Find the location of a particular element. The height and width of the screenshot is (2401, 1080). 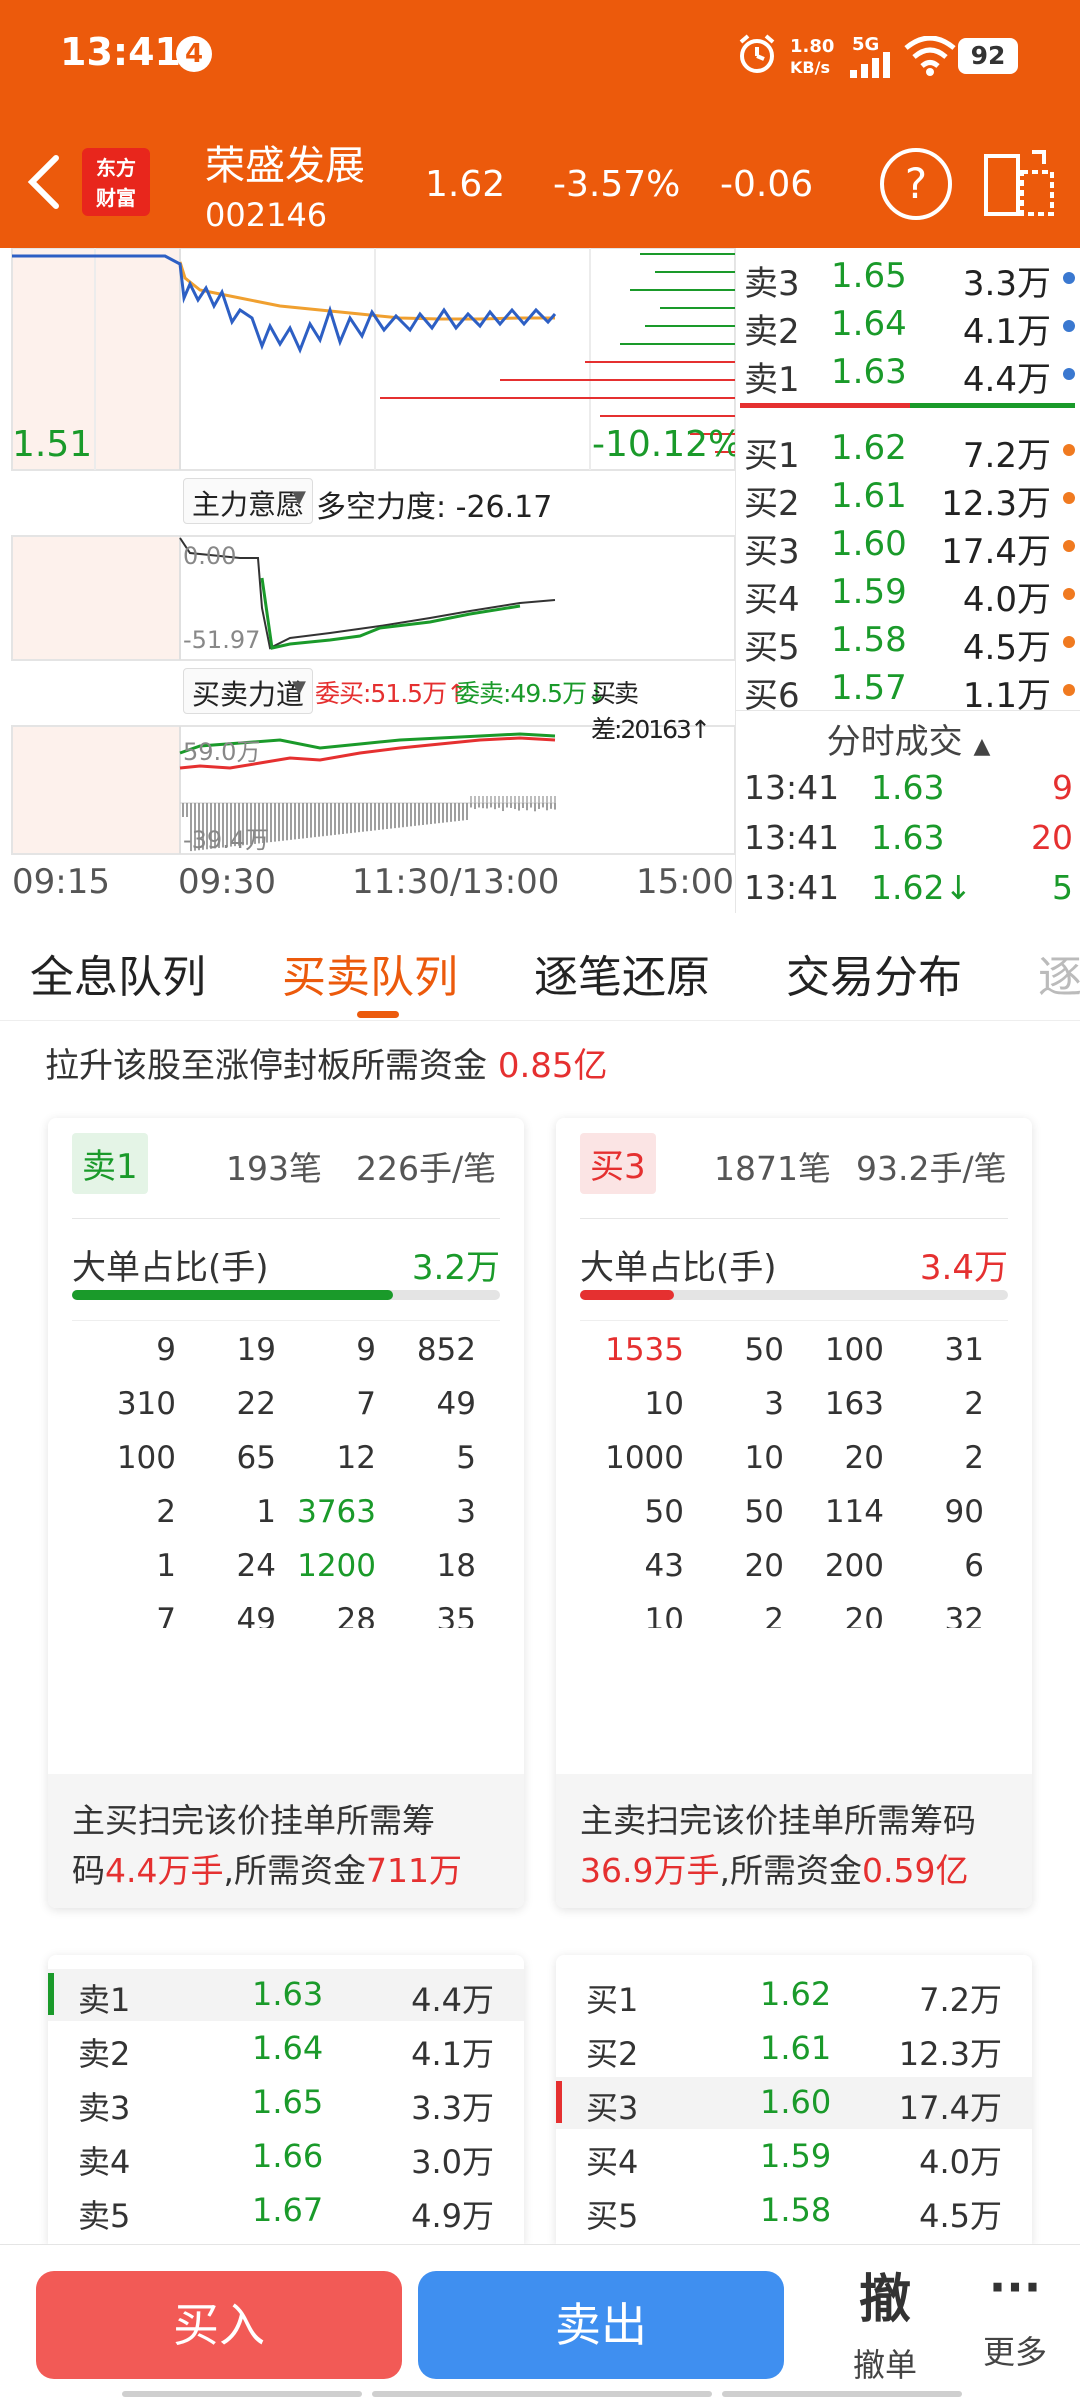

active-tab-indicator is located at coordinates (378, 1014).